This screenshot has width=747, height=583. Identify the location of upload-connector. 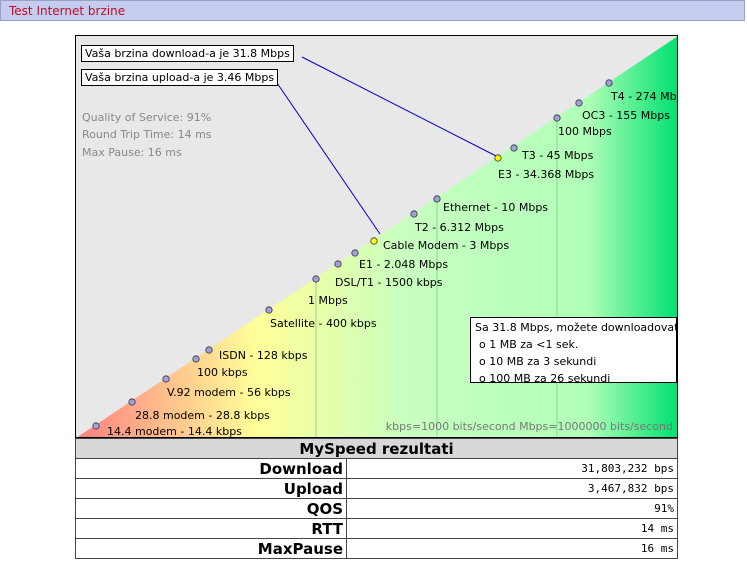
(327, 157).